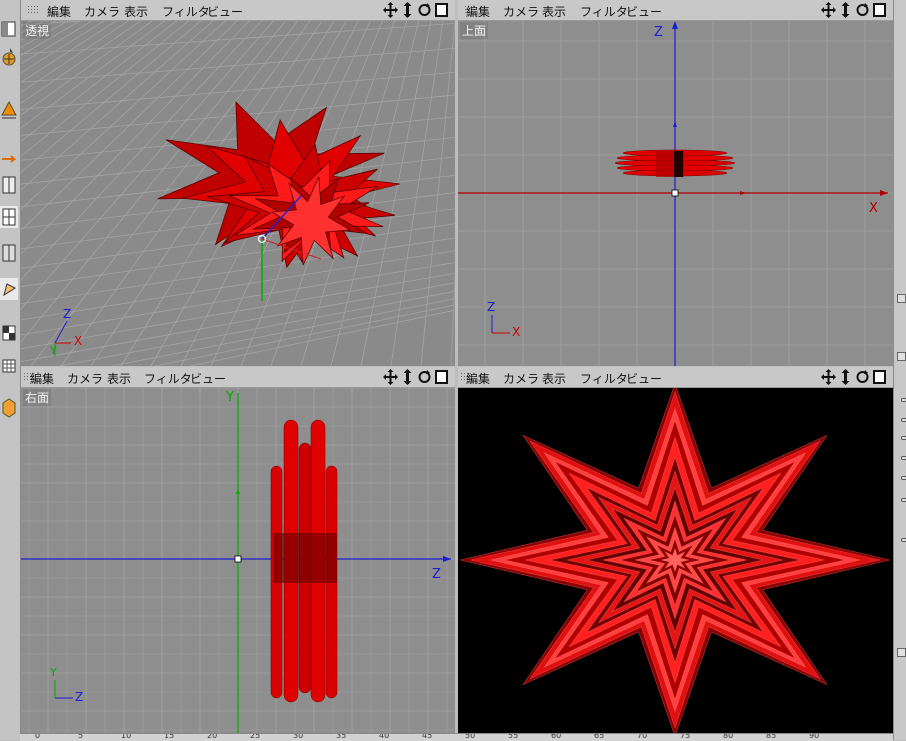 This screenshot has width=906, height=741. I want to click on viewport-split-icon, so click(9, 217).